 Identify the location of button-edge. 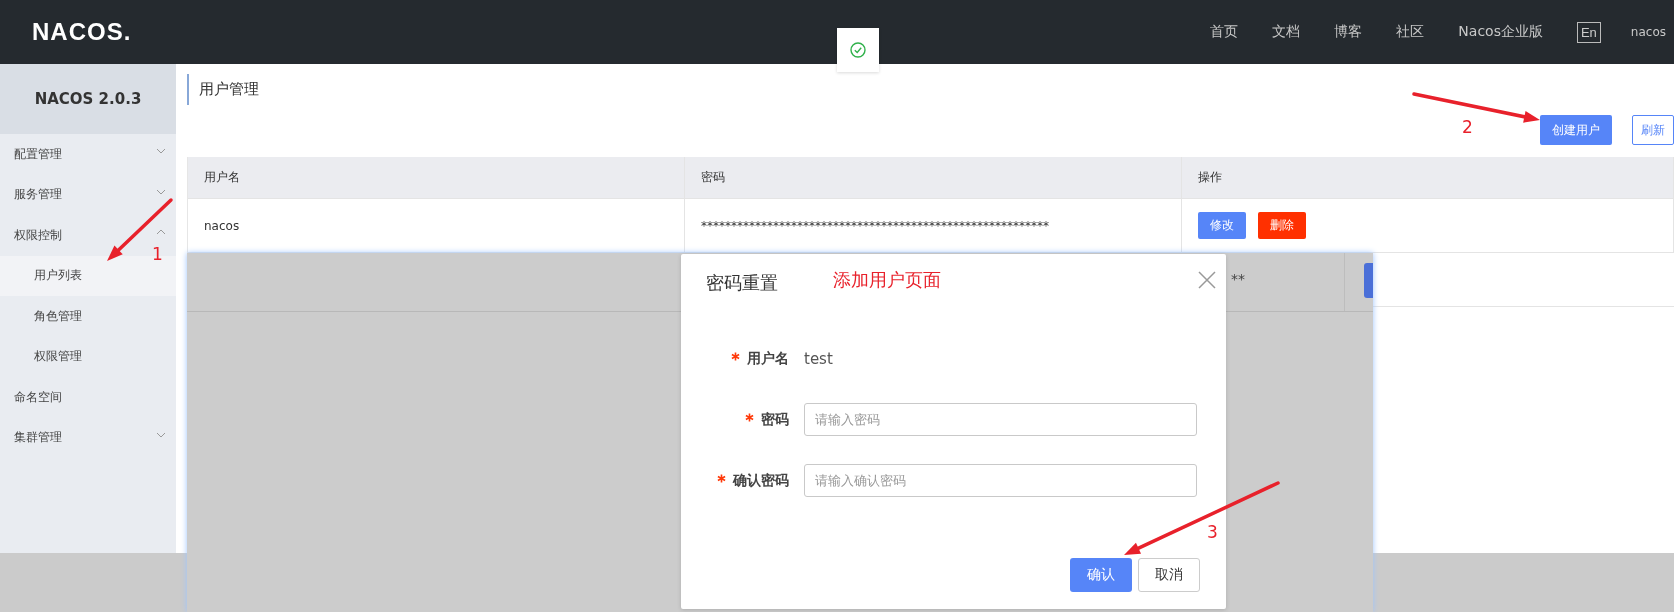
(1368, 280).